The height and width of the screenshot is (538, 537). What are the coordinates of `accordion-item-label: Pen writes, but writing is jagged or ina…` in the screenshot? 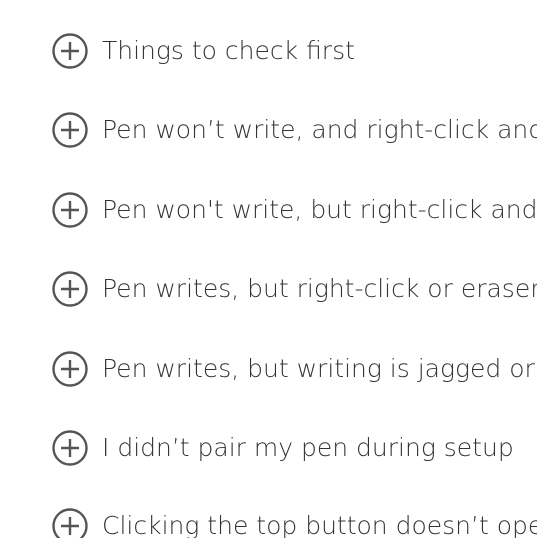 It's located at (319, 368).